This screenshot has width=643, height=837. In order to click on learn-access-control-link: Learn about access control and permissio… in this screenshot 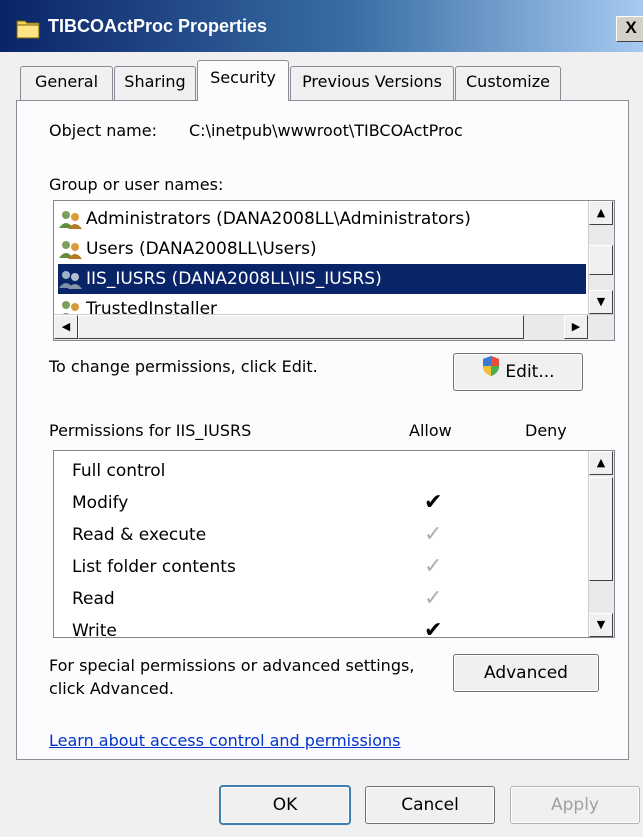, I will do `click(225, 740)`.